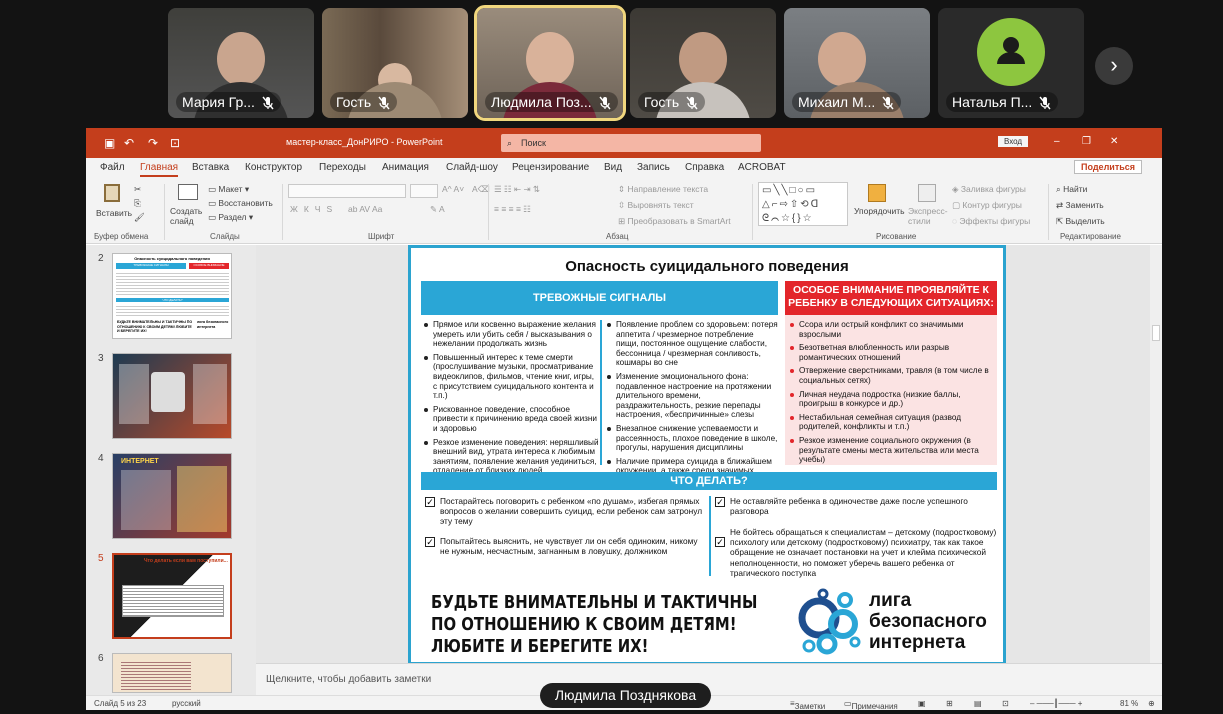 The width and height of the screenshot is (1223, 714). What do you see at coordinates (993, 189) in the screenshot?
I see `shape-fill-label: Заливка фигуры` at bounding box center [993, 189].